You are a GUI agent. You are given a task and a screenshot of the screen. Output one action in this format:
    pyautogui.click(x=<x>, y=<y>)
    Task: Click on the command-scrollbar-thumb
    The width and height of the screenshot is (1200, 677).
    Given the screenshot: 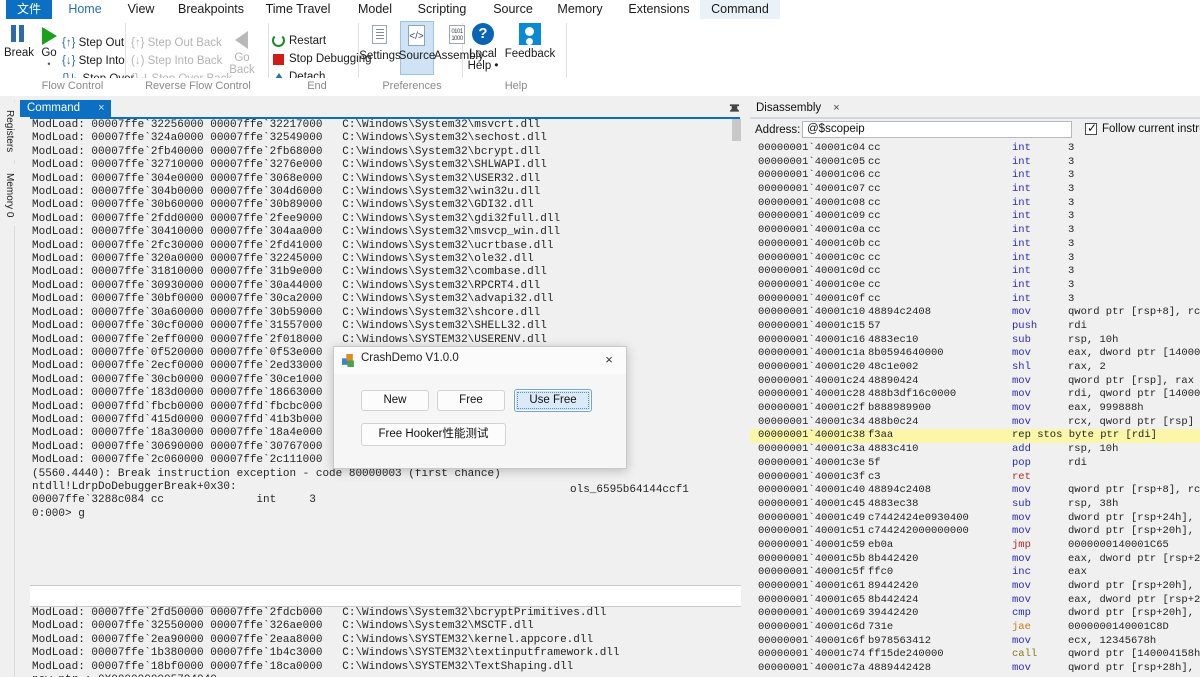 What is the action you would take?
    pyautogui.click(x=736, y=130)
    